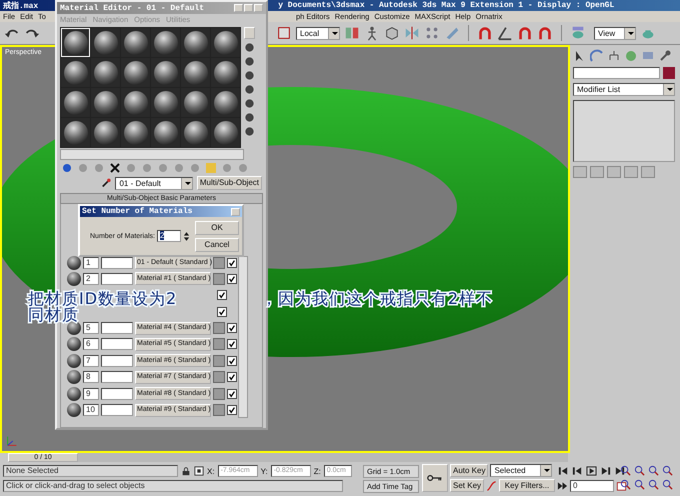 The image size is (680, 496). Describe the element at coordinates (199, 471) in the screenshot. I see `absolute-mode-icon` at that location.